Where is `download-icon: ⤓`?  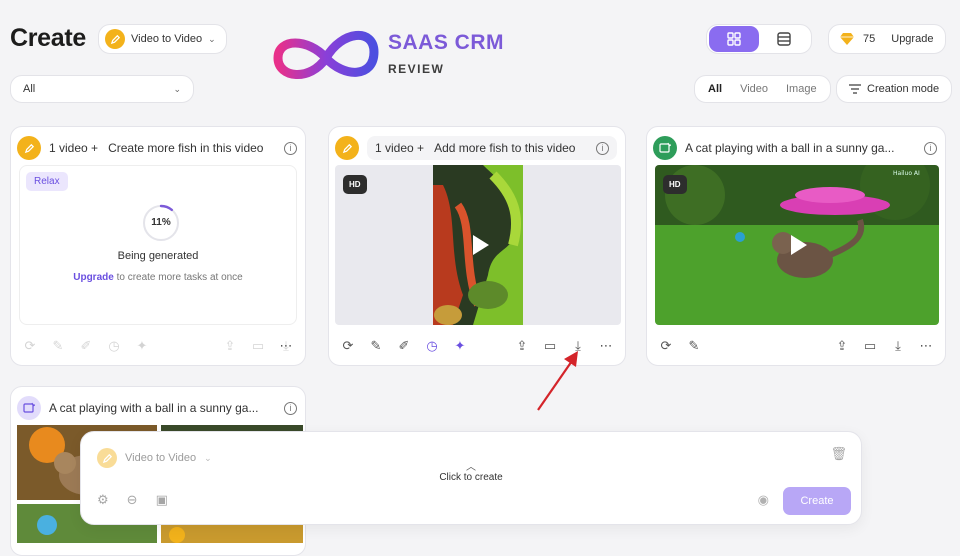 download-icon: ⤓ is located at coordinates (898, 346).